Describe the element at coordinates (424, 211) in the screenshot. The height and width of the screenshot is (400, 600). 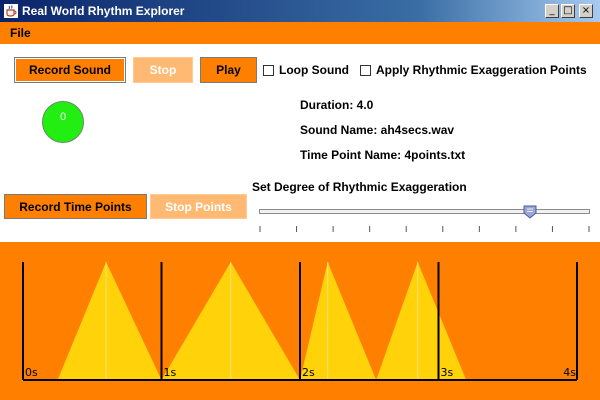
I see `exaggeration-slider-track` at that location.